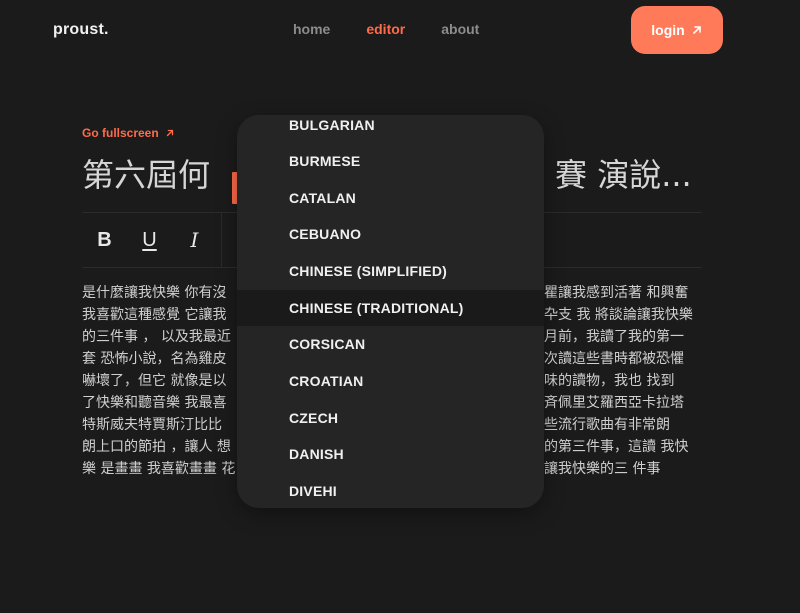 Image resolution: width=800 pixels, height=613 pixels. What do you see at coordinates (154, 293) in the screenshot?
I see `body-line: 是什麼讓我快樂 你有沒` at bounding box center [154, 293].